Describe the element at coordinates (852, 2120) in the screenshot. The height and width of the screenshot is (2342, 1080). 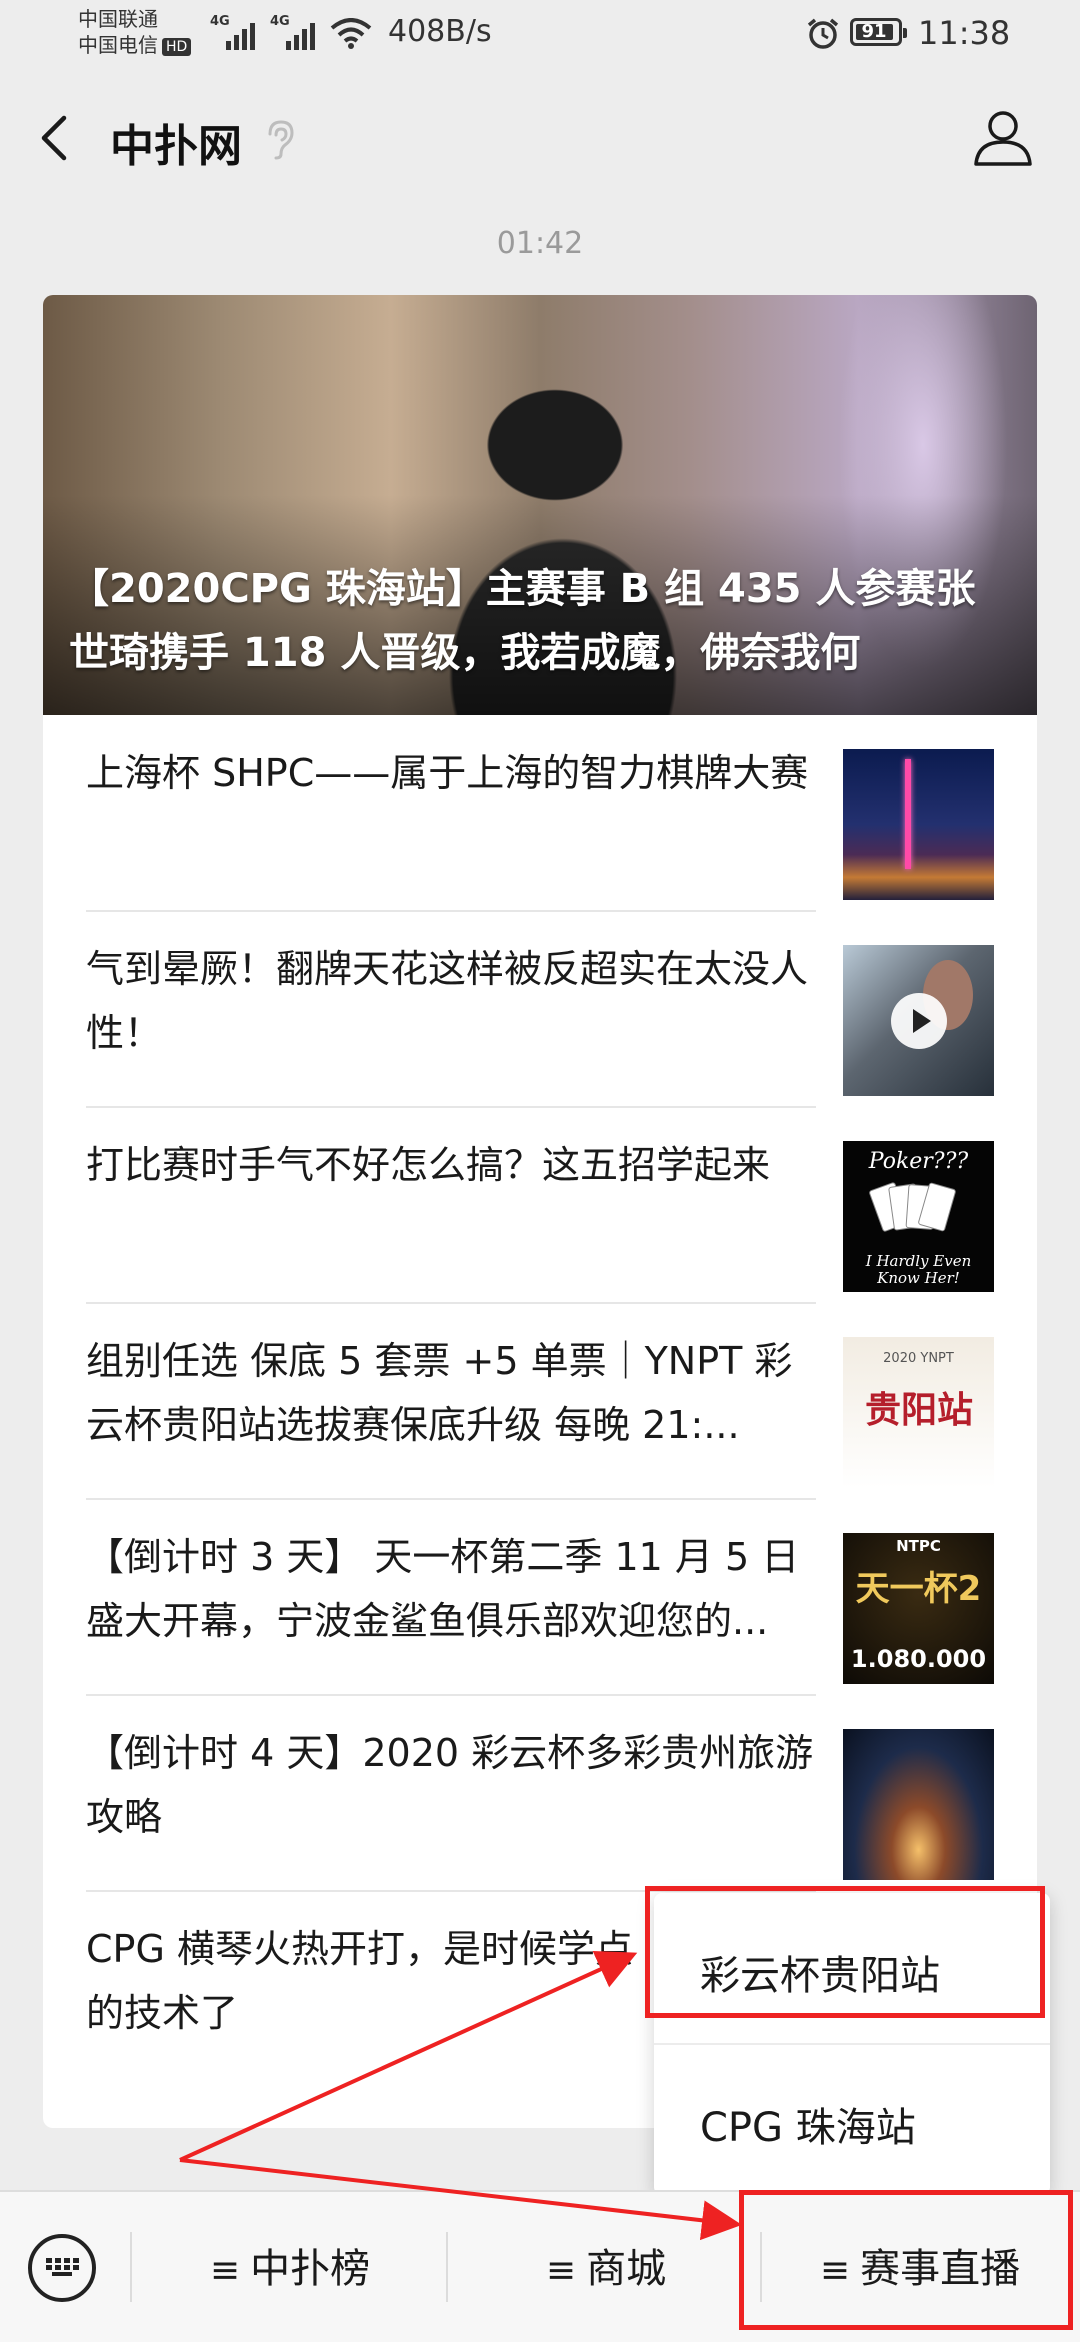
I see `submenu-item-cpg-zhuhai: CPG 珠海站` at that location.